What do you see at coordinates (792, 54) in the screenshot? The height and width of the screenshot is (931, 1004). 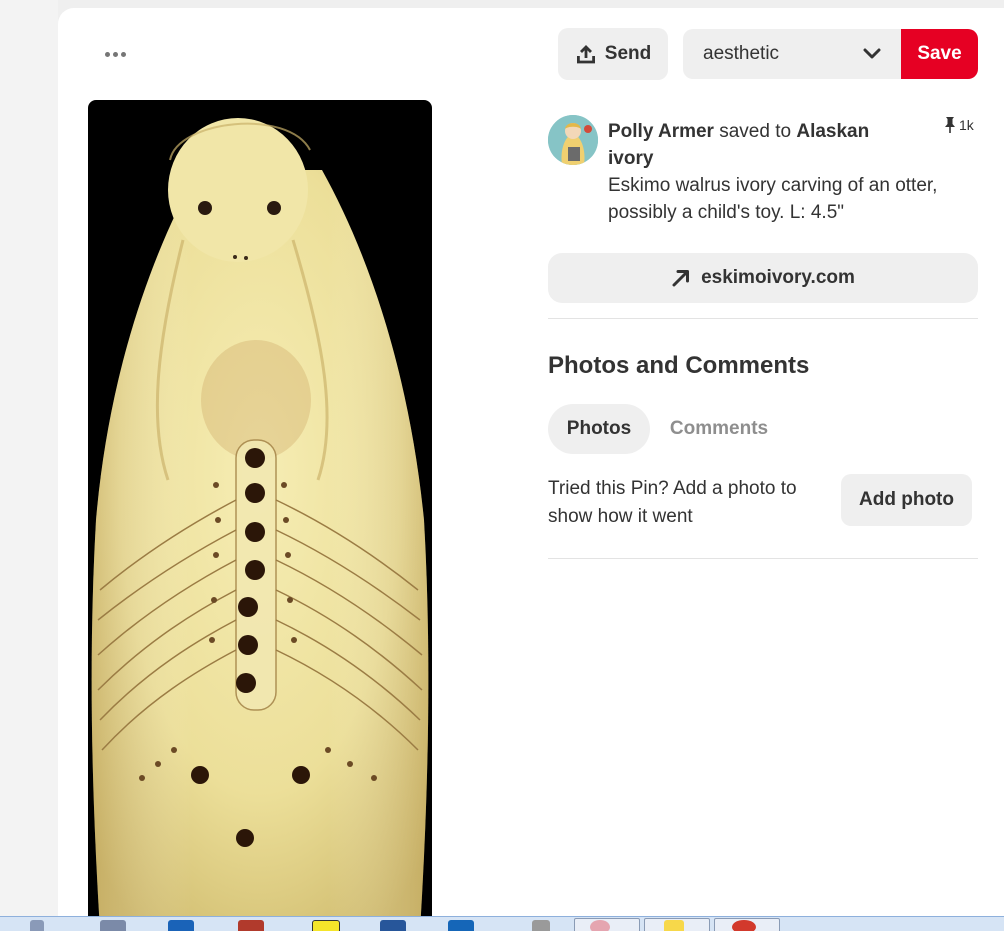 I see `board-select-dropdown: aesthetic` at bounding box center [792, 54].